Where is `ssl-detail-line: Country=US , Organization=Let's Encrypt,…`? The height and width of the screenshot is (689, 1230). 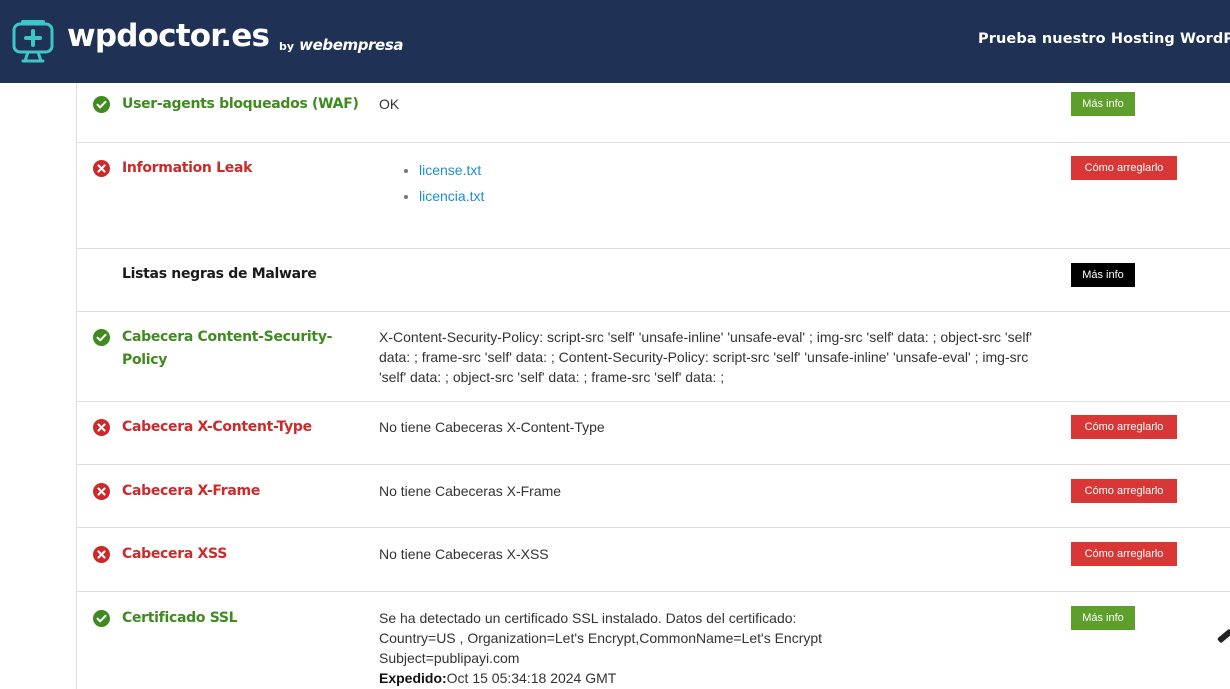 ssl-detail-line: Country=US , Organization=Let's Encrypt,… is located at coordinates (601, 638).